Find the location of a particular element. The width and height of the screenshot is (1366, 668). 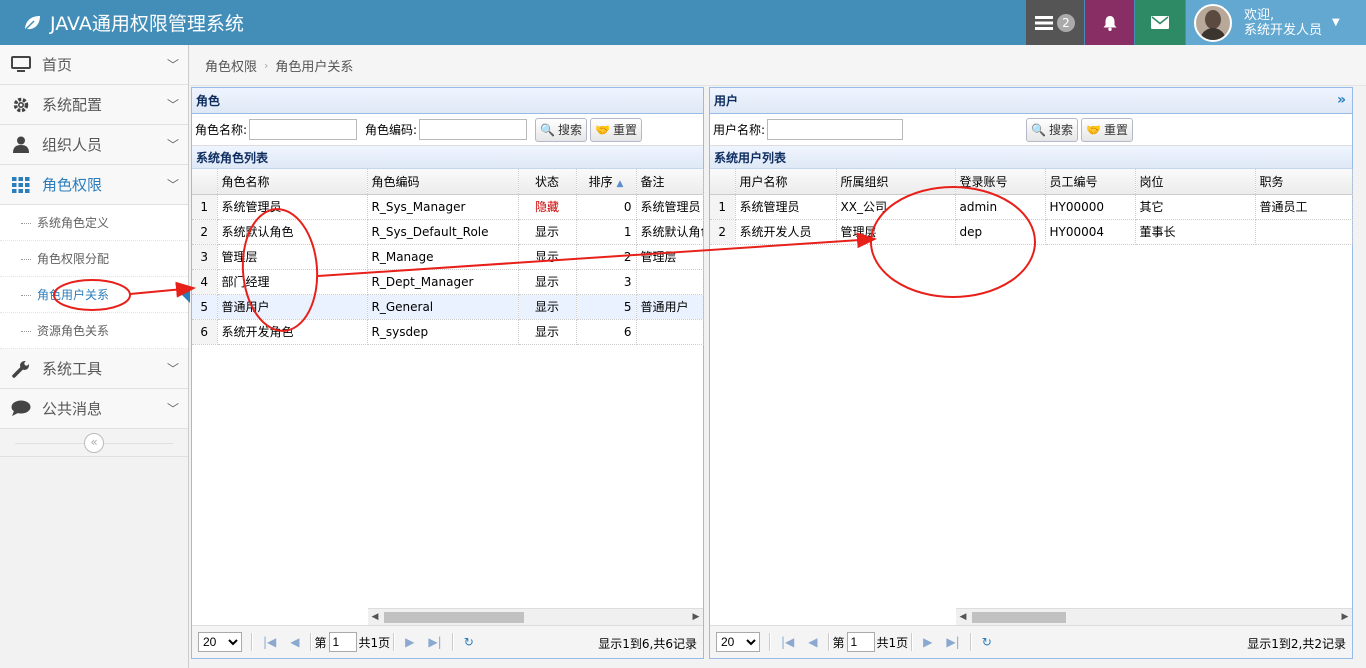

cell-status: 显示 is located at coordinates (547, 307).